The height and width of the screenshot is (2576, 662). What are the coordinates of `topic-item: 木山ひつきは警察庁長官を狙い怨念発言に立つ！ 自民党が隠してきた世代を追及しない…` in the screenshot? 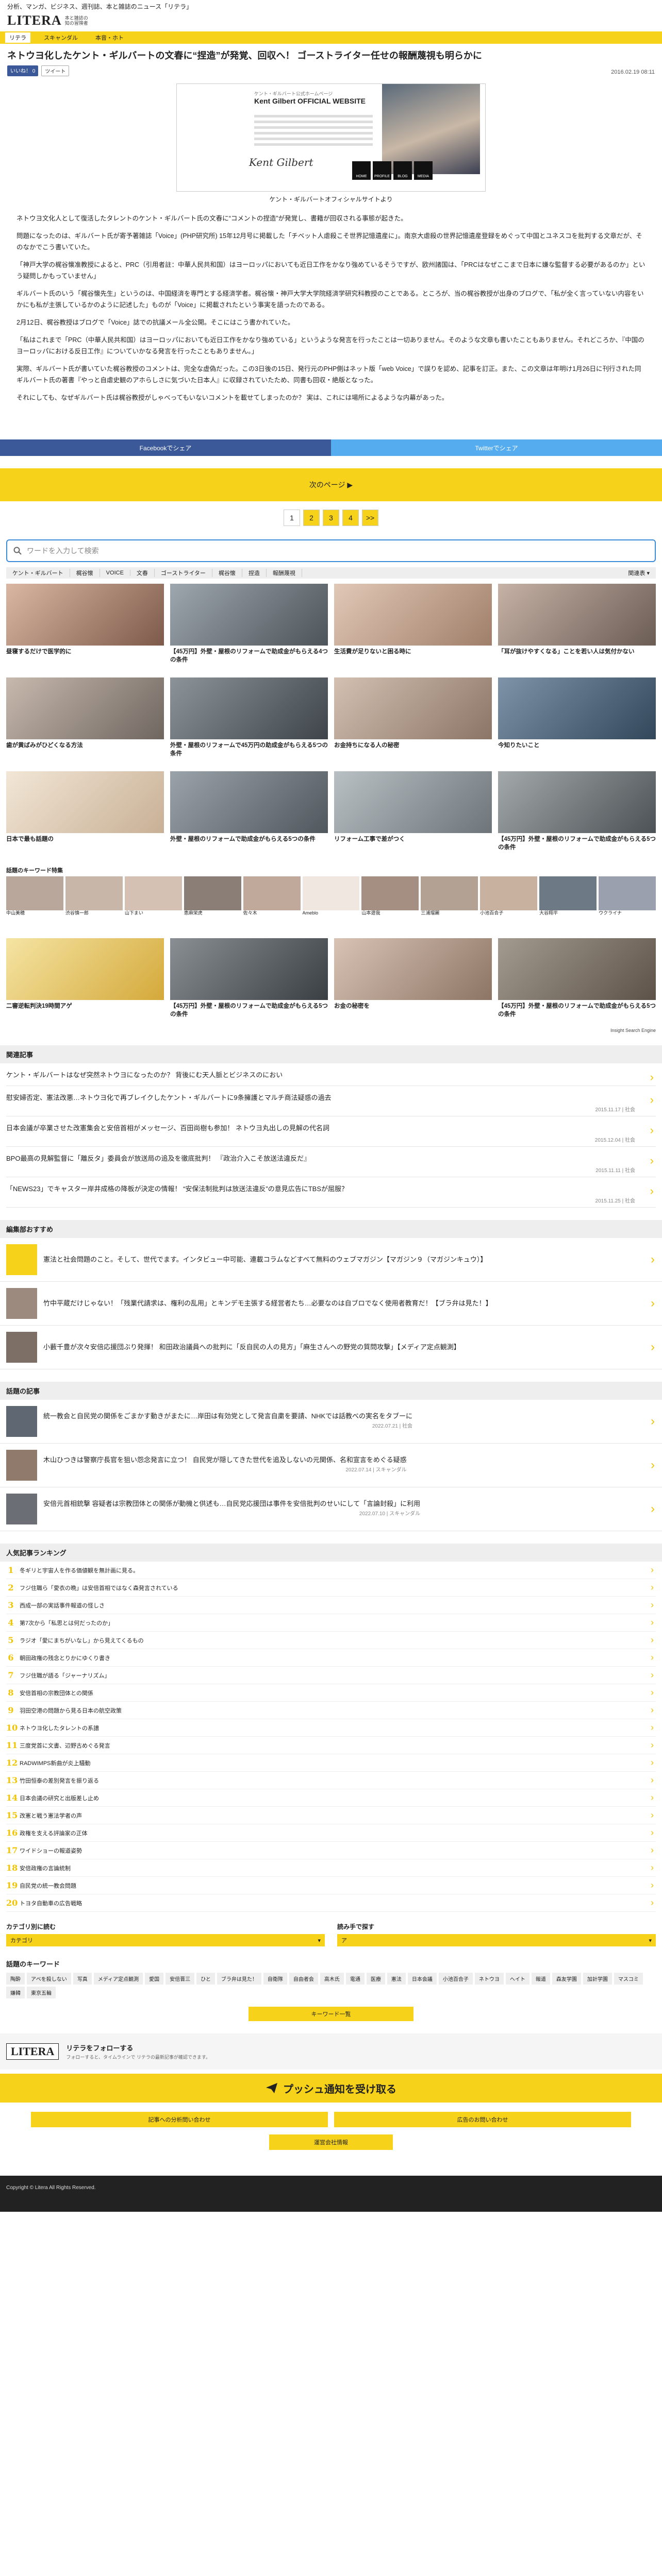 It's located at (331, 1465).